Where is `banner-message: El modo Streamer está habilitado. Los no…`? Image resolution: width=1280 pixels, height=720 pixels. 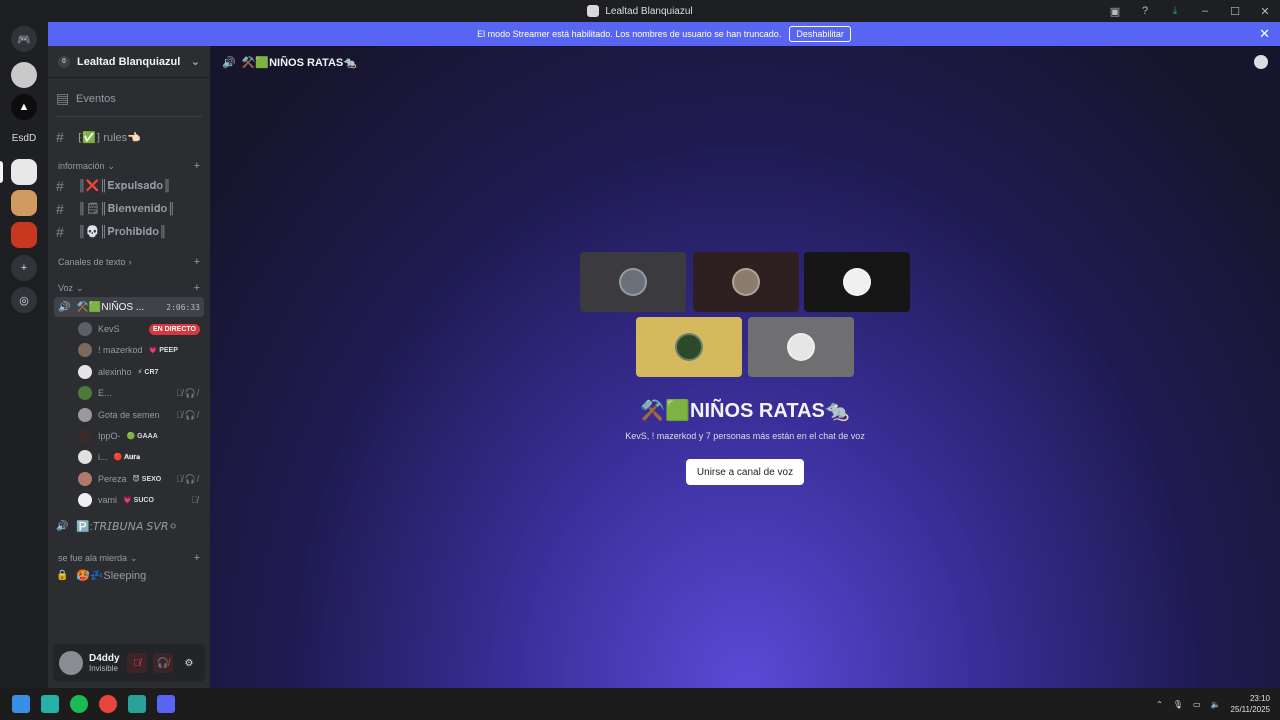 banner-message: El modo Streamer está habilitado. Los no… is located at coordinates (629, 34).